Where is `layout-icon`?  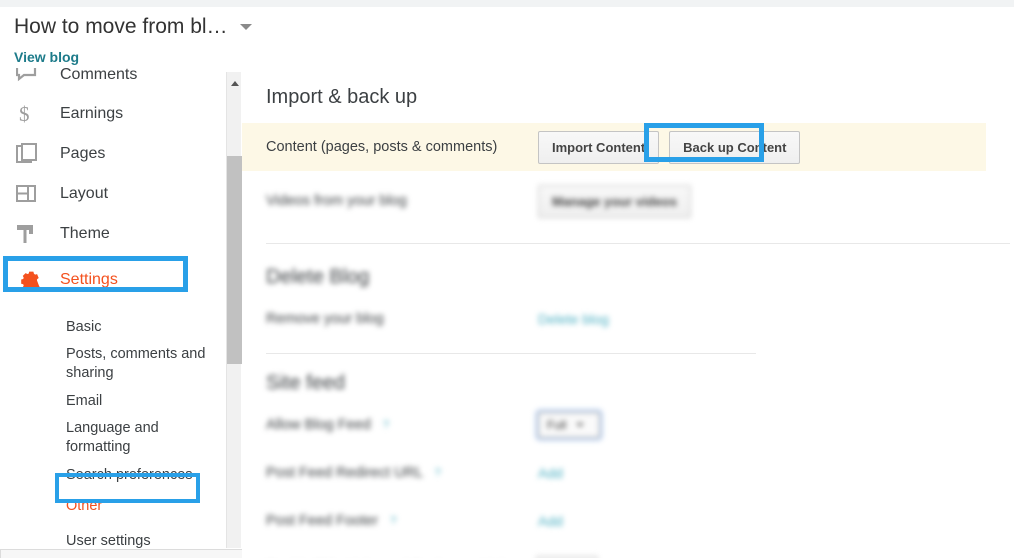
layout-icon is located at coordinates (30, 194).